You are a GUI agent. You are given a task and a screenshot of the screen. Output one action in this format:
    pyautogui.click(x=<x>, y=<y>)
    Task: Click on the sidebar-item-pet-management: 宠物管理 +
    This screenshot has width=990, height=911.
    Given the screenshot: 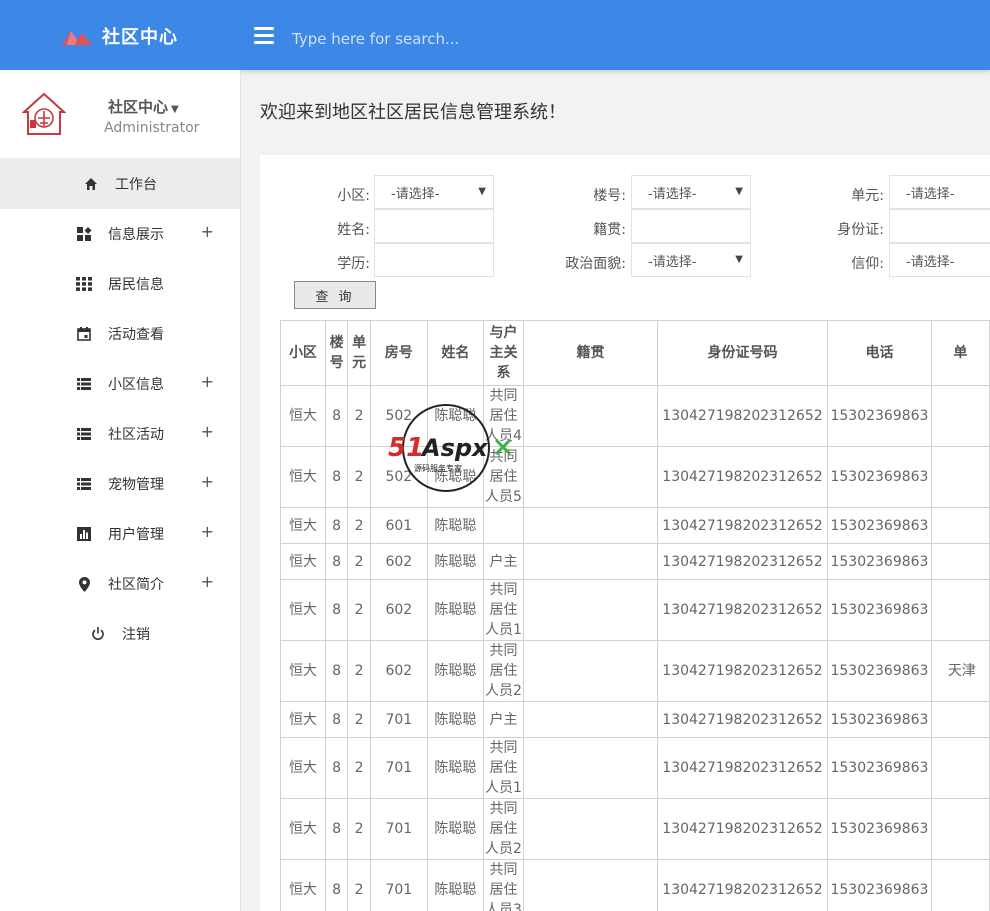 What is the action you would take?
    pyautogui.click(x=120, y=484)
    